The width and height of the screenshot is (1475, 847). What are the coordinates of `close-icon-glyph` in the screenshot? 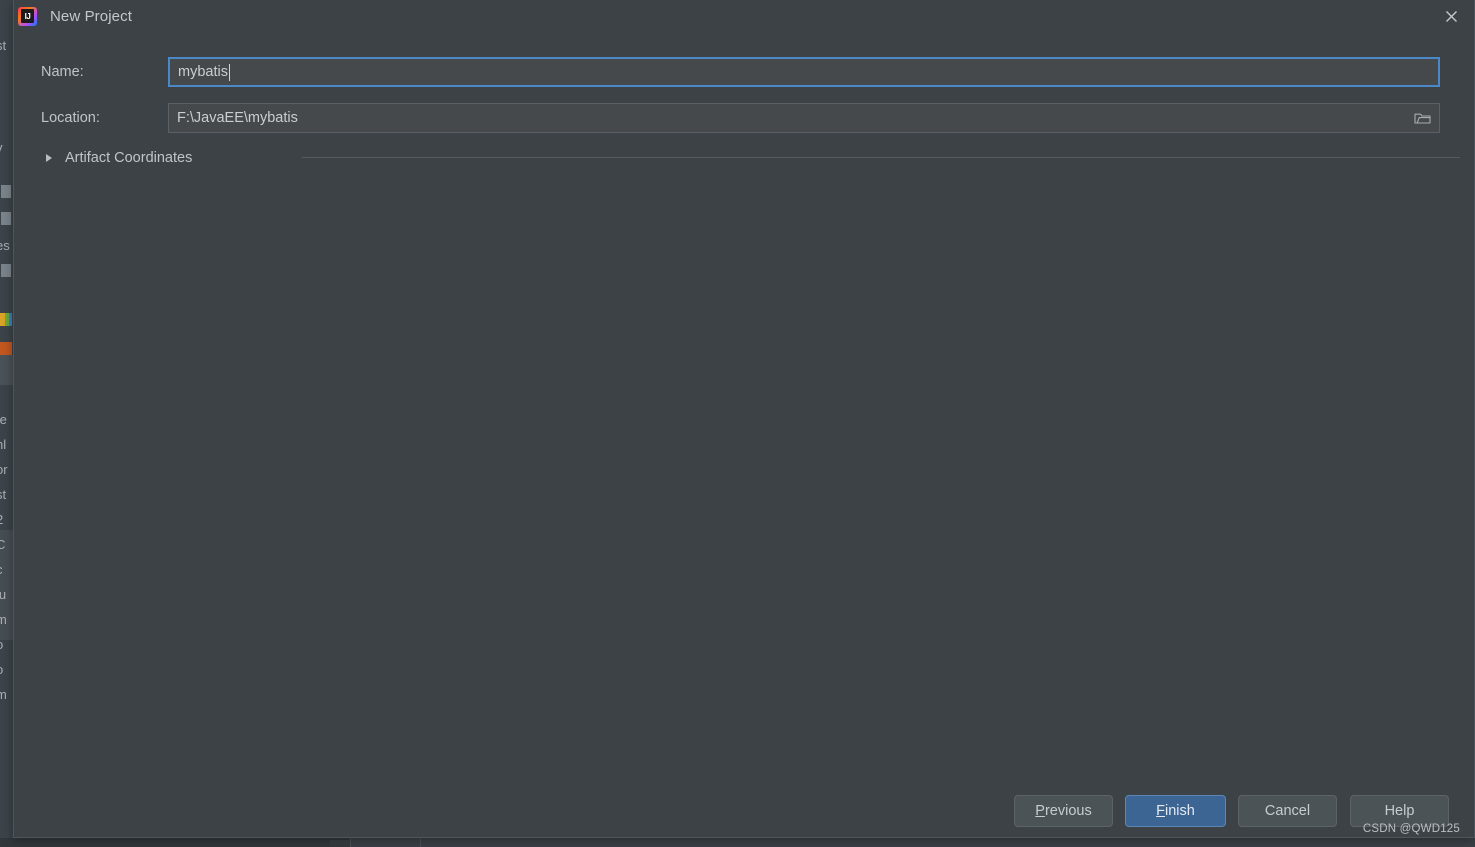 It's located at (1451, 16).